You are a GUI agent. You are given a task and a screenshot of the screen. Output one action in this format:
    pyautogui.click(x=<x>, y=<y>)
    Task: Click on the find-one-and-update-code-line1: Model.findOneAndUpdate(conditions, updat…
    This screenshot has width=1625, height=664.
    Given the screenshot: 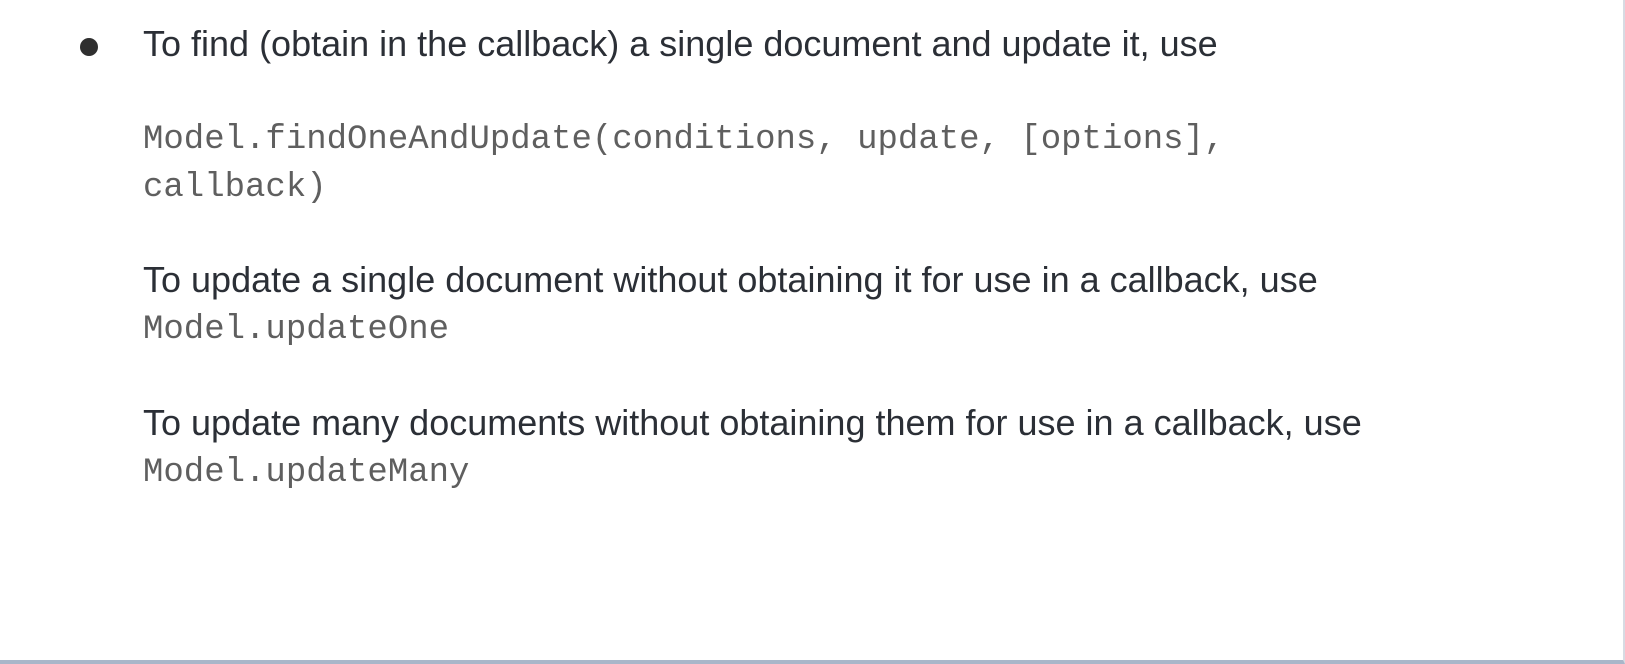 What is the action you would take?
    pyautogui.click(x=684, y=140)
    